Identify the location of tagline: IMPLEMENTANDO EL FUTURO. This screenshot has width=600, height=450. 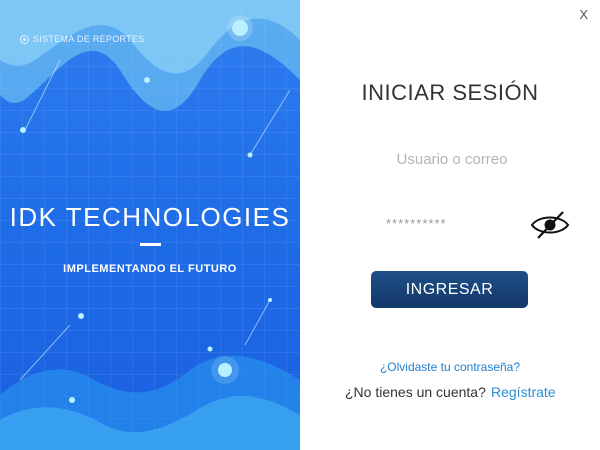
(150, 269).